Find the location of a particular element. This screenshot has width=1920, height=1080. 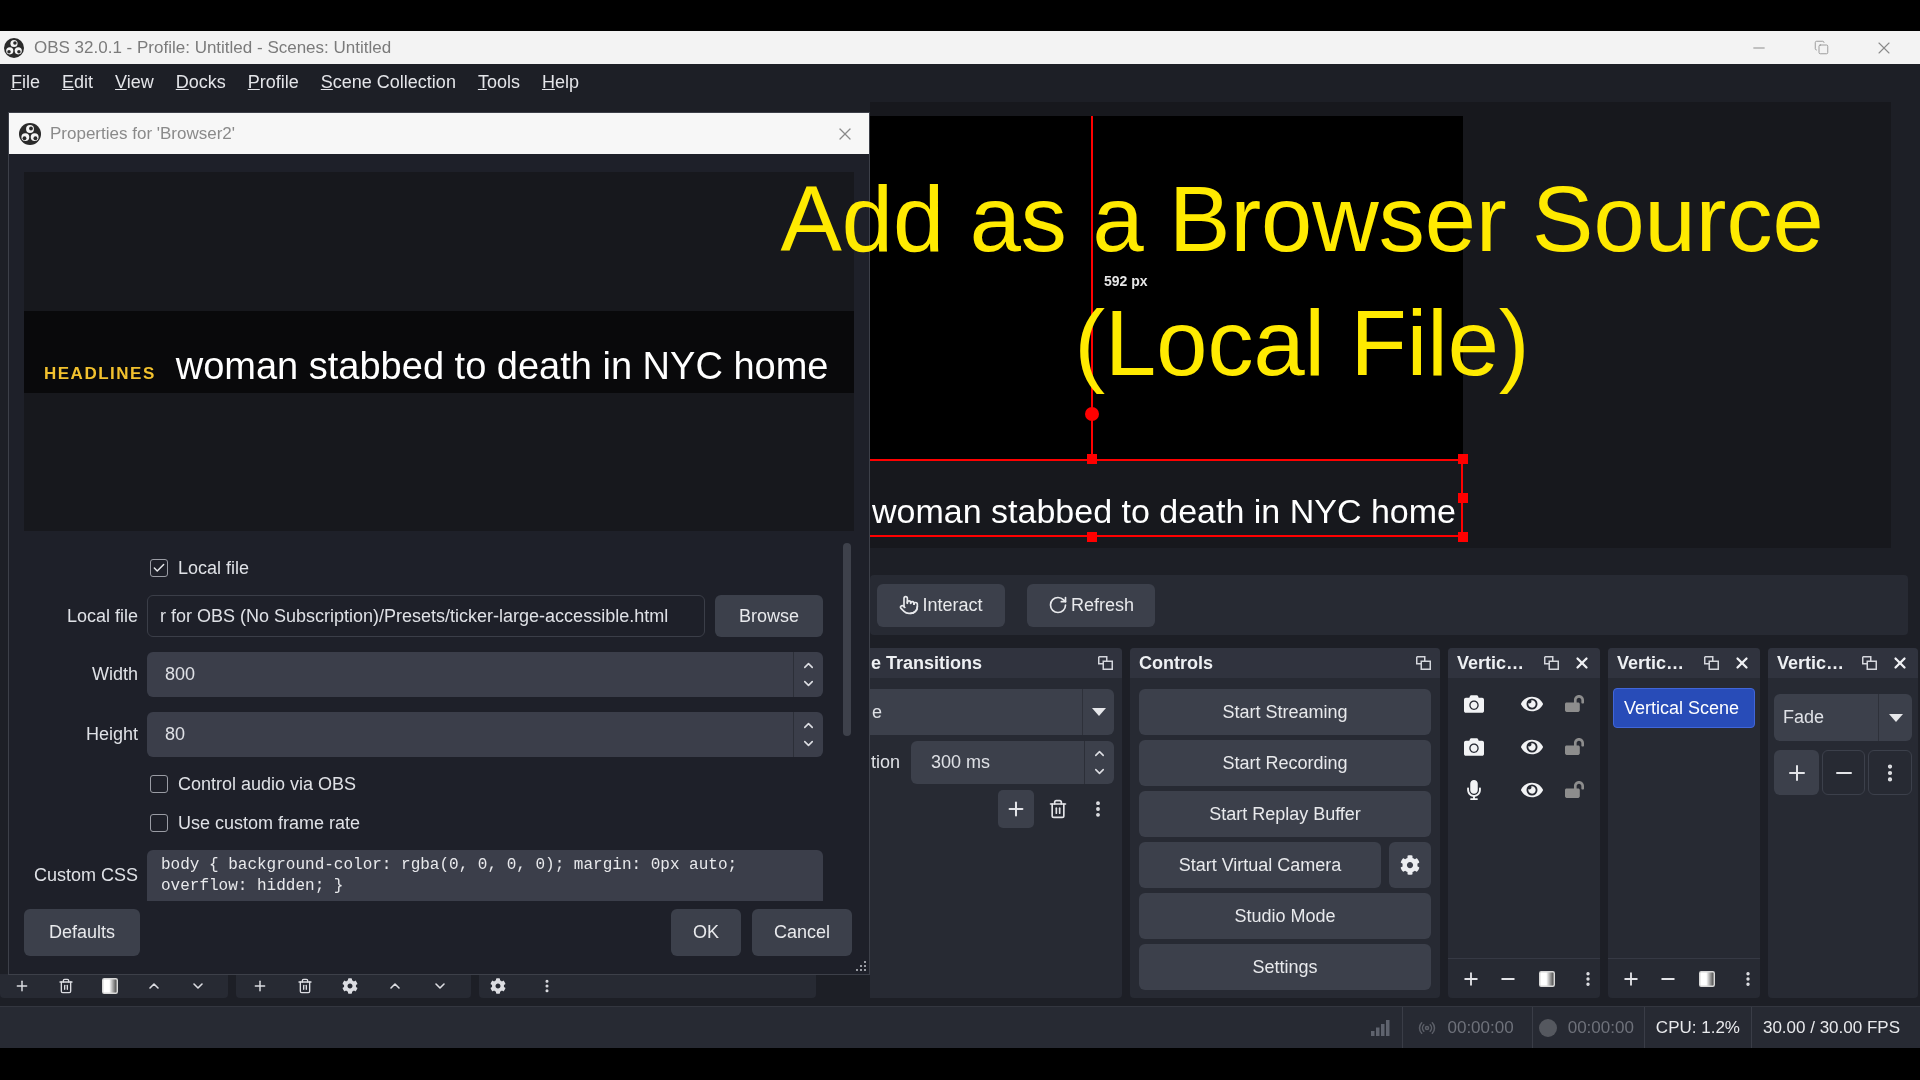

menu-item: Docks is located at coordinates (200, 82).